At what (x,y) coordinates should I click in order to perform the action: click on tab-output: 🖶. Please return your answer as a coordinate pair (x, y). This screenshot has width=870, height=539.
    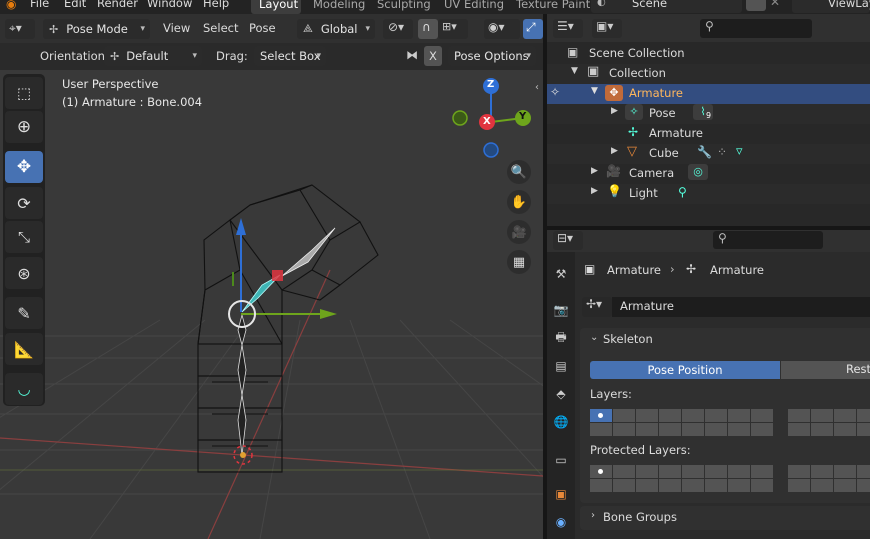
    Looking at the image, I should click on (561, 338).